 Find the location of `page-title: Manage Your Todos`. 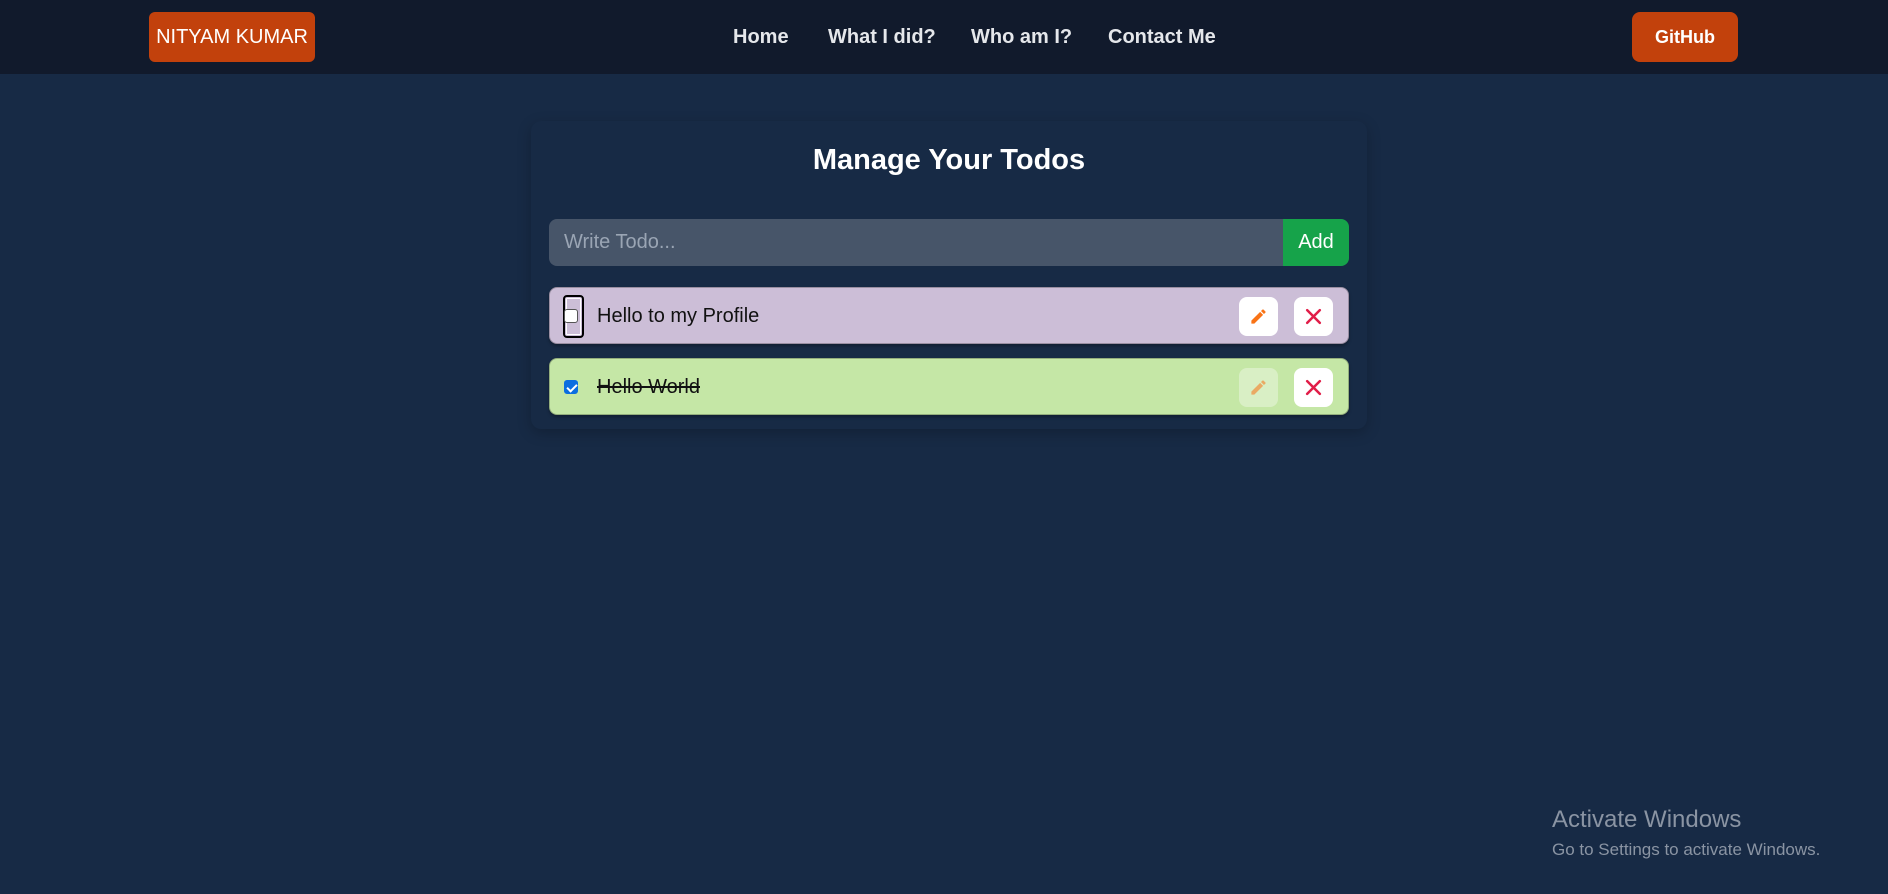

page-title: Manage Your Todos is located at coordinates (949, 160).